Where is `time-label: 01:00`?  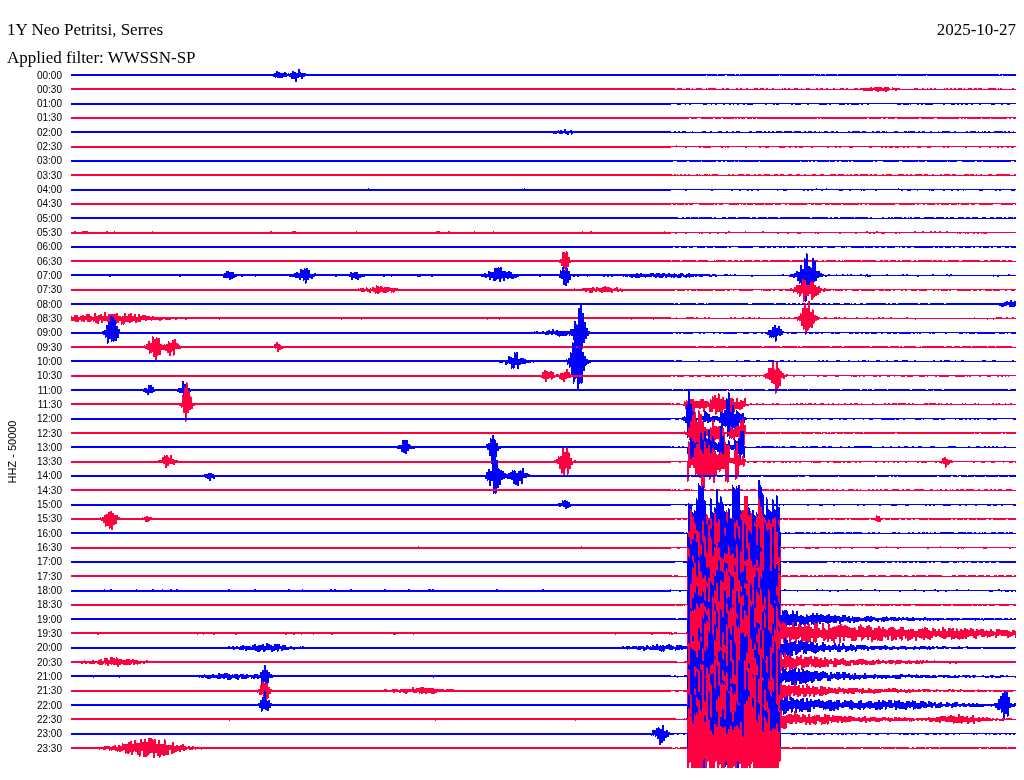 time-label: 01:00 is located at coordinates (49, 104).